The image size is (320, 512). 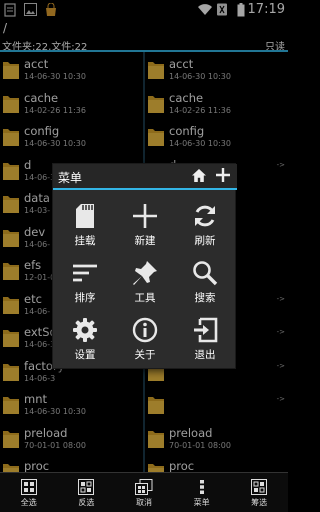 I want to click on menu-item-tools: 工具, so click(x=145, y=281).